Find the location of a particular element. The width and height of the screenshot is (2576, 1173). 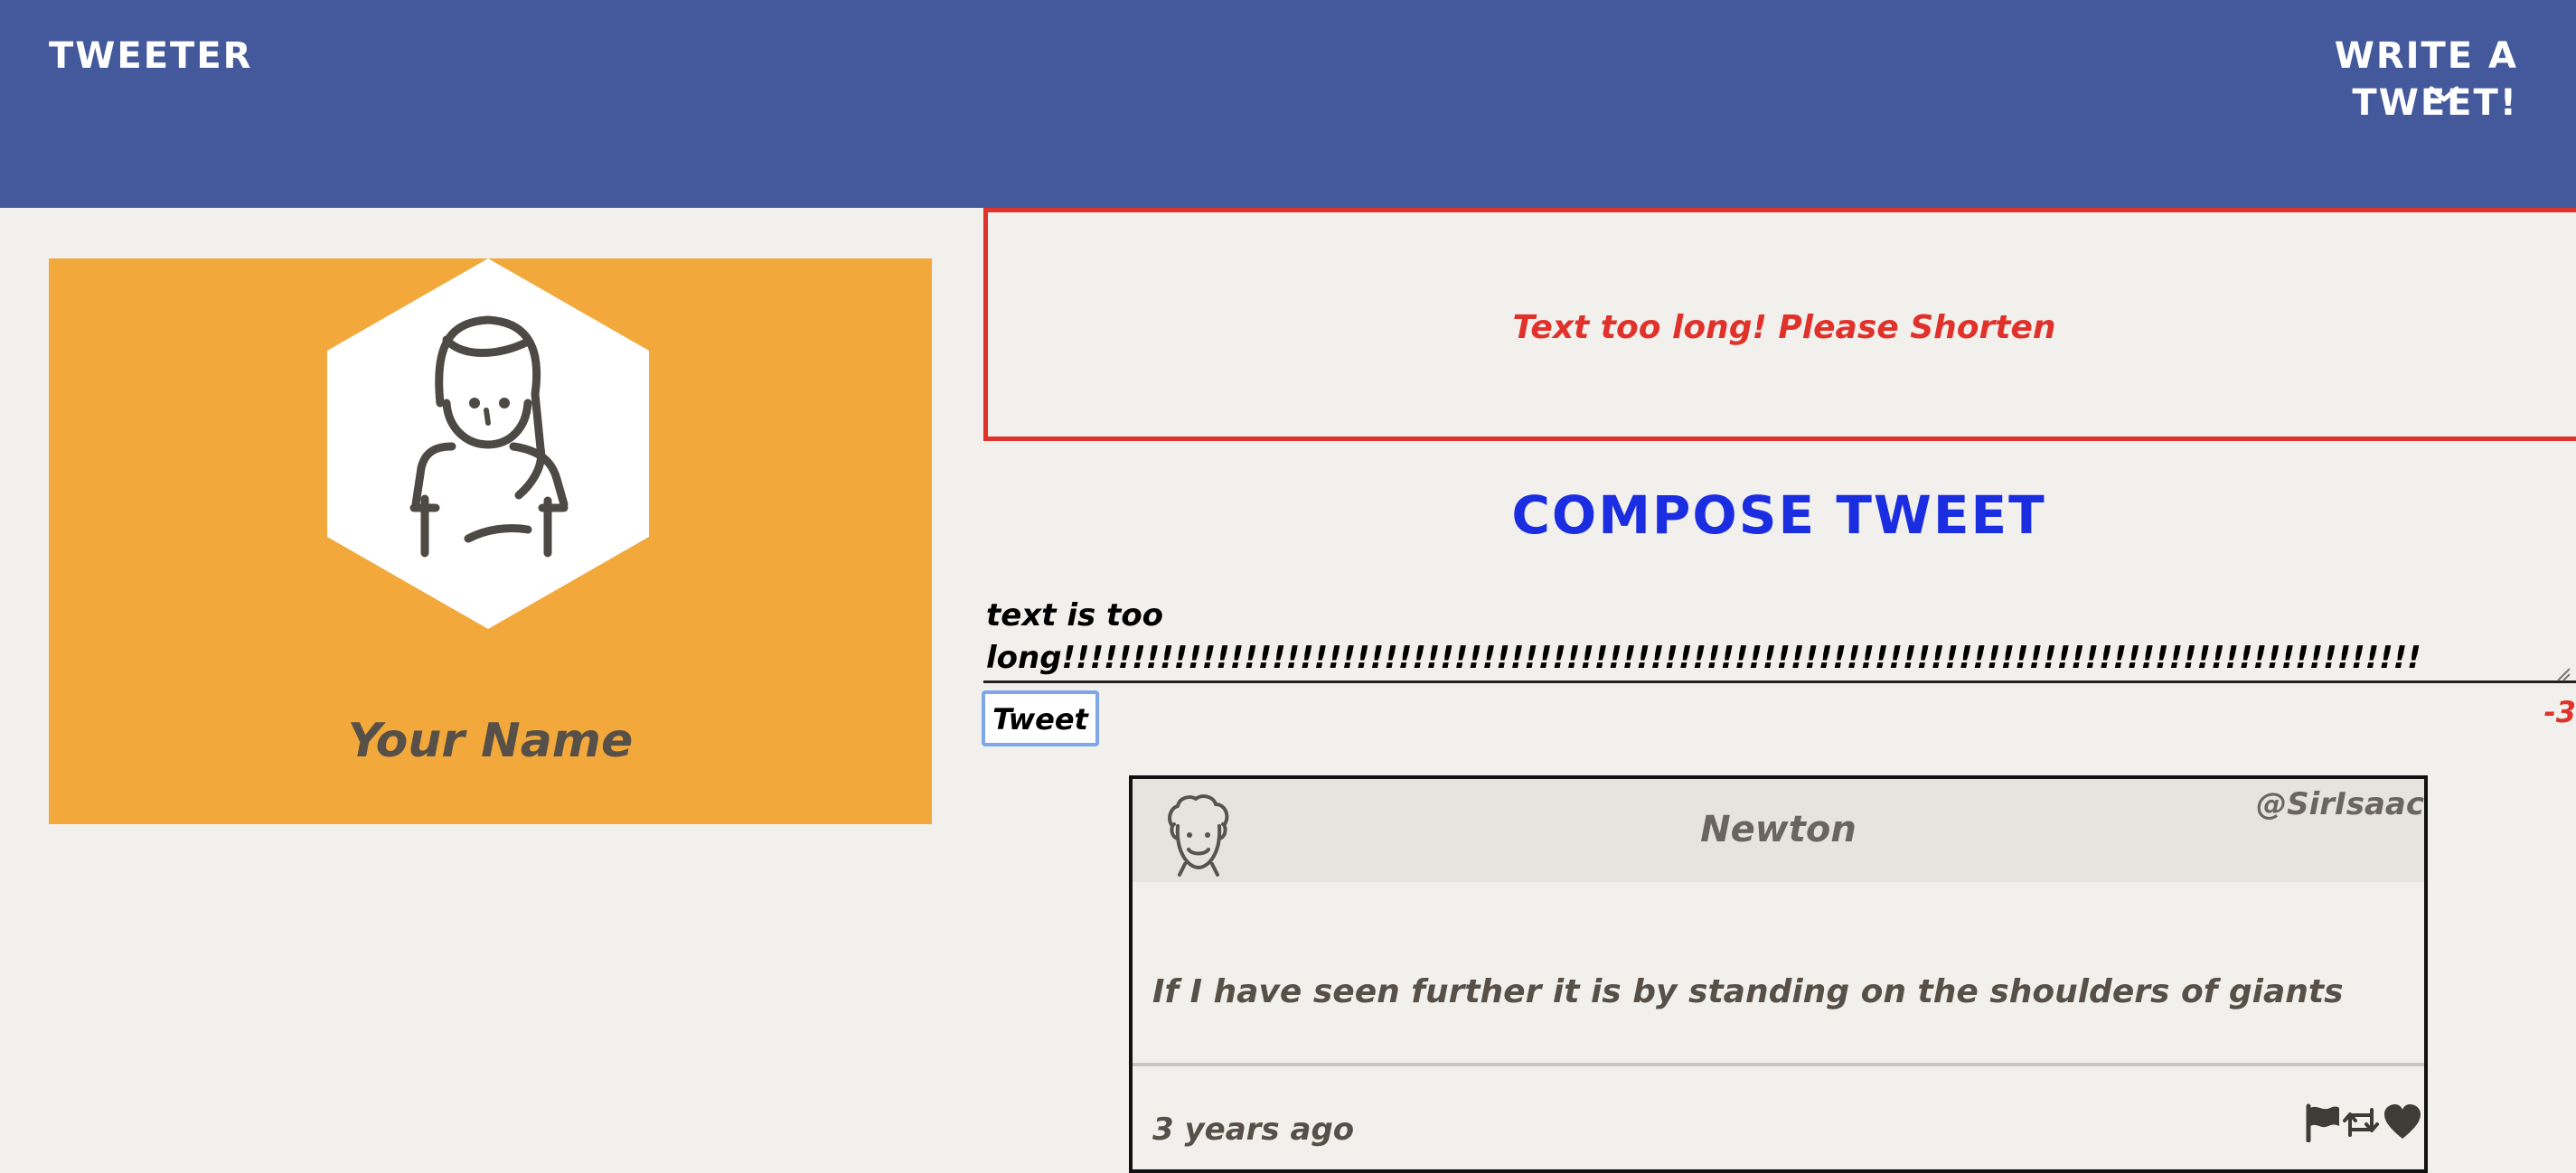

error-message: Text too long! Please Shorten is located at coordinates (1784, 327).